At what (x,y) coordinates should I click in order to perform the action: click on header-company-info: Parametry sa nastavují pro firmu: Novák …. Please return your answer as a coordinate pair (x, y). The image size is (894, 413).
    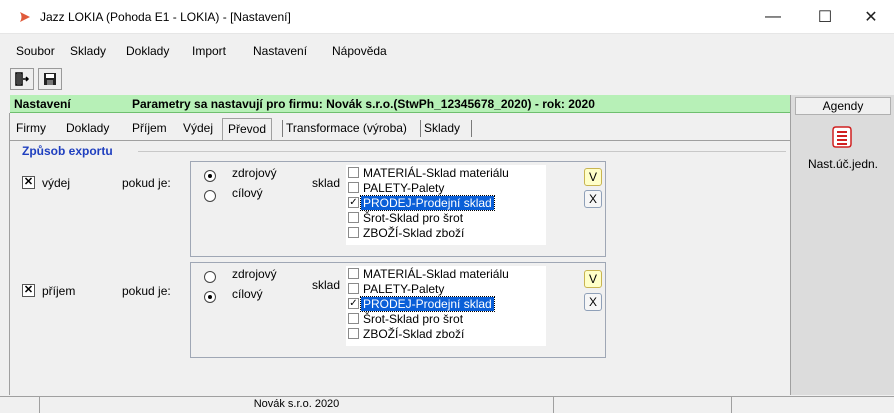
    Looking at the image, I should click on (363, 104).